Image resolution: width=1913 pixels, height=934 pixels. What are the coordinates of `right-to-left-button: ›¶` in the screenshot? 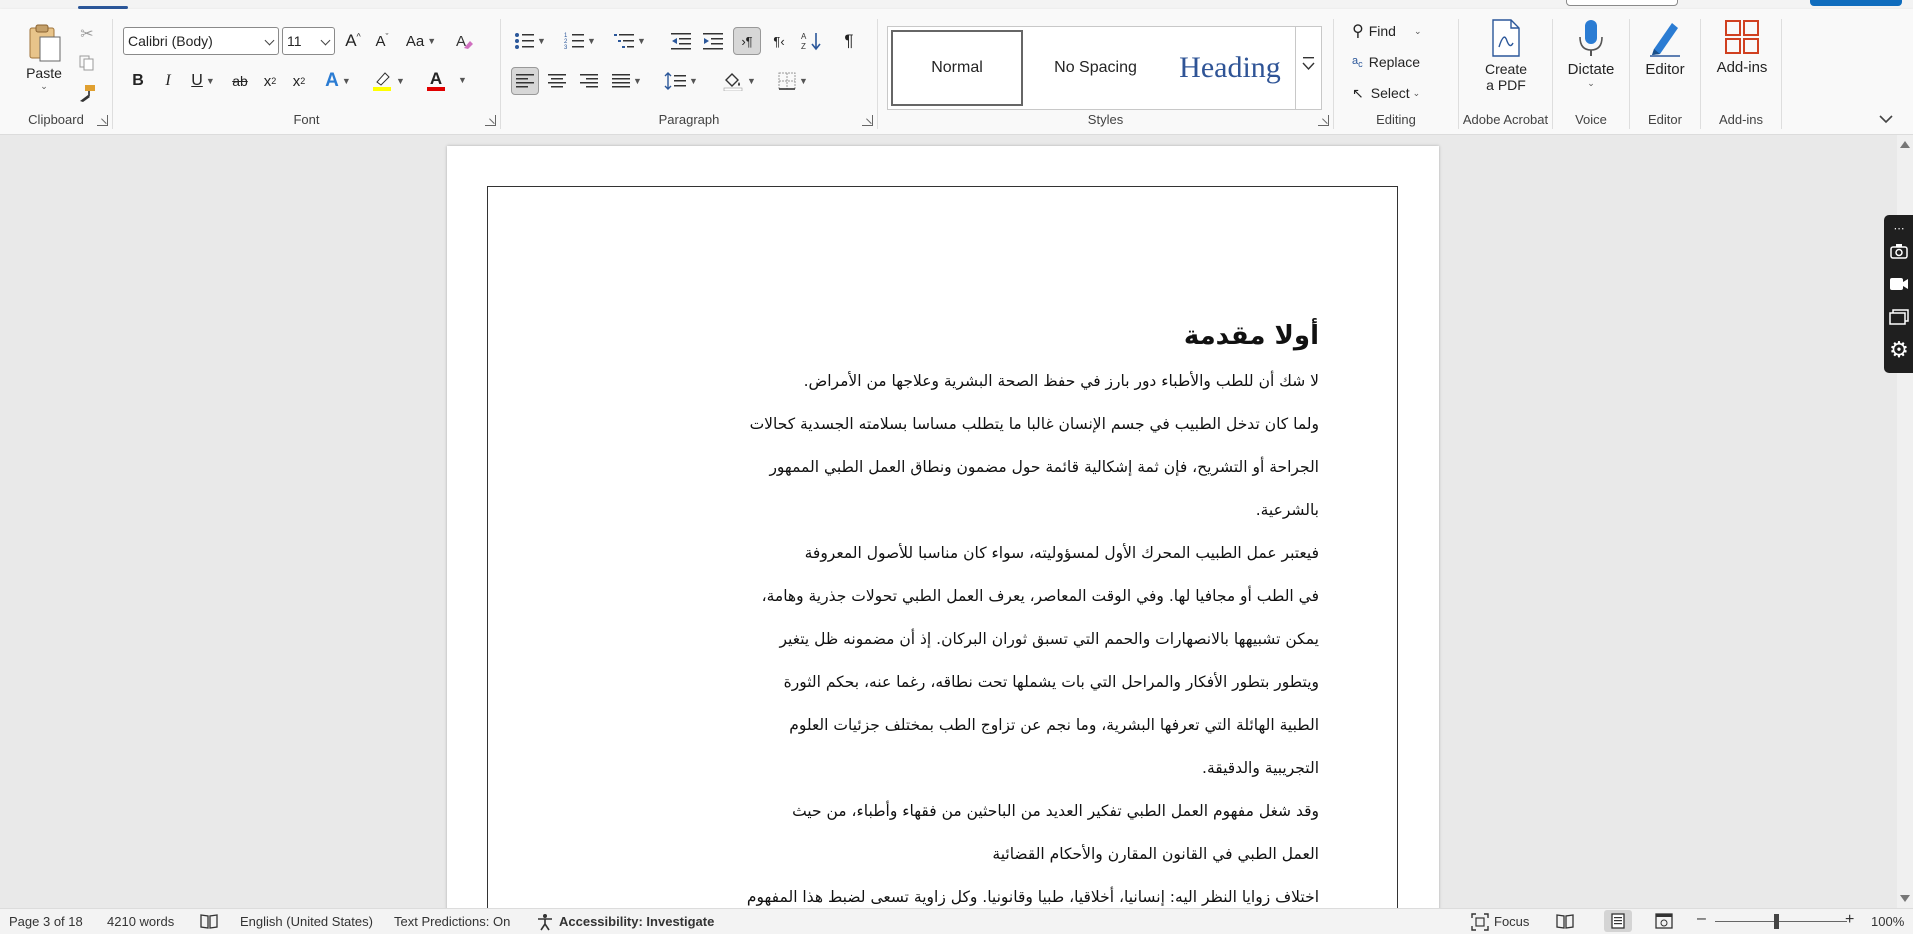 It's located at (747, 41).